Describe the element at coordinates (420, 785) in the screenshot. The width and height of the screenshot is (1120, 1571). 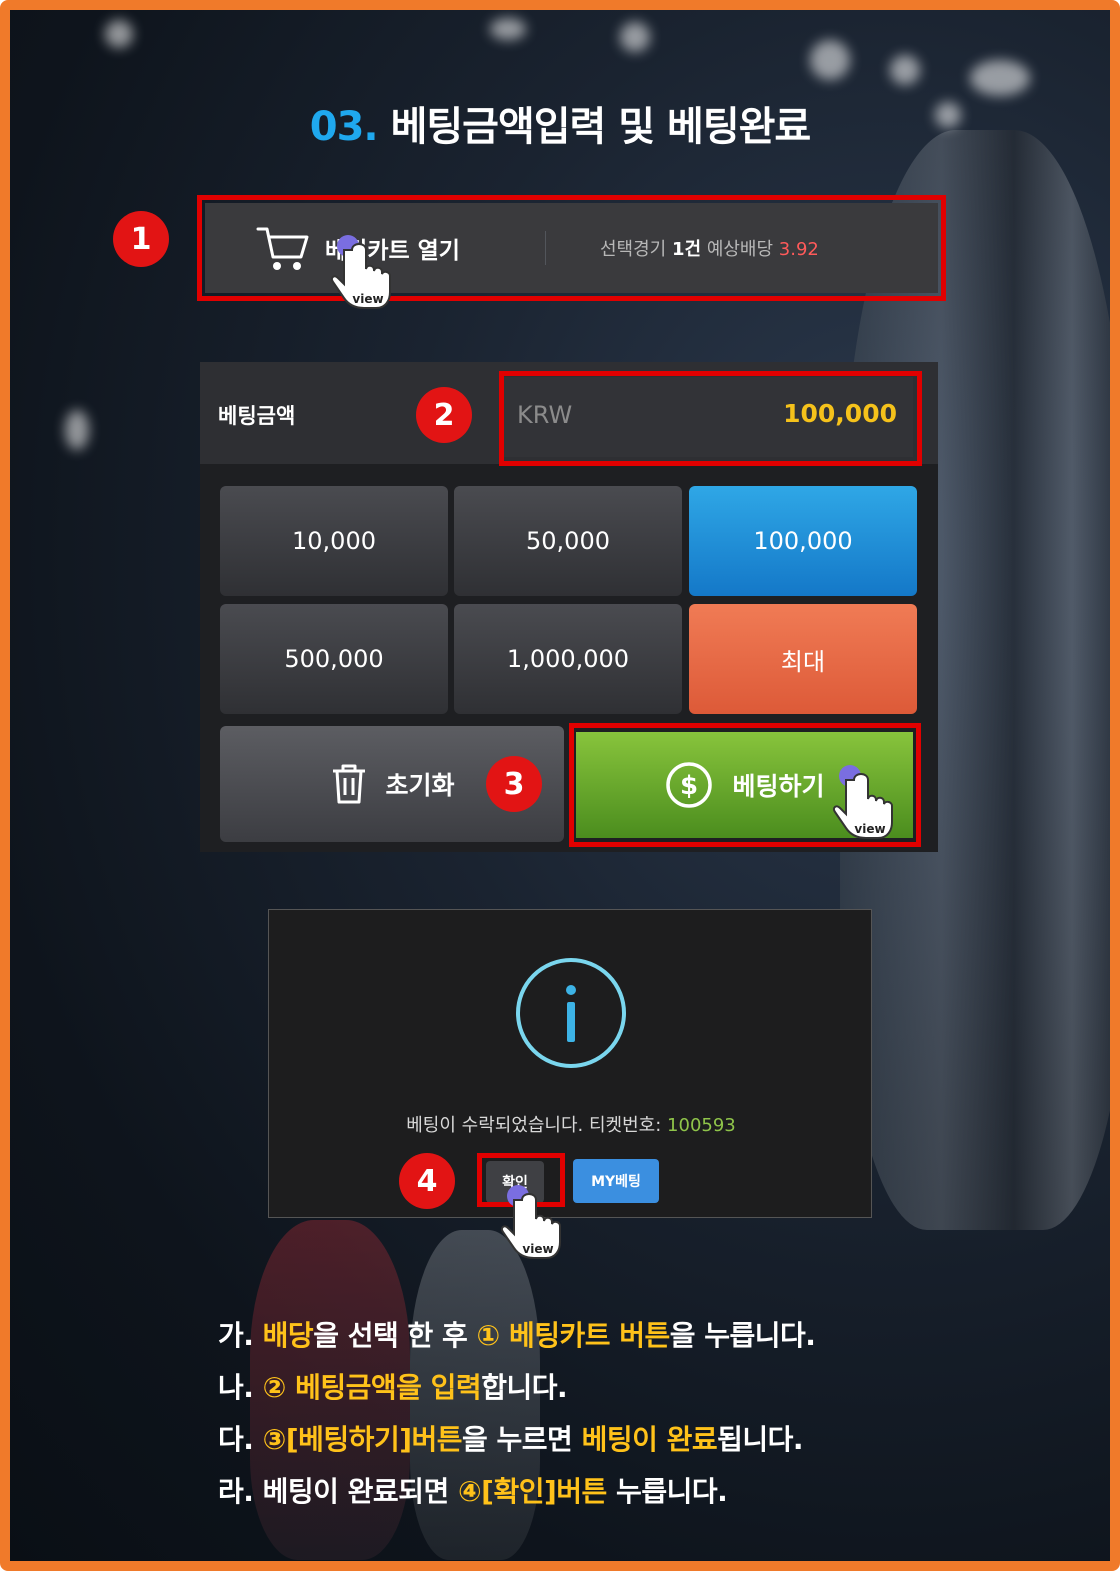
I see `reset-button-label: 초기화` at that location.